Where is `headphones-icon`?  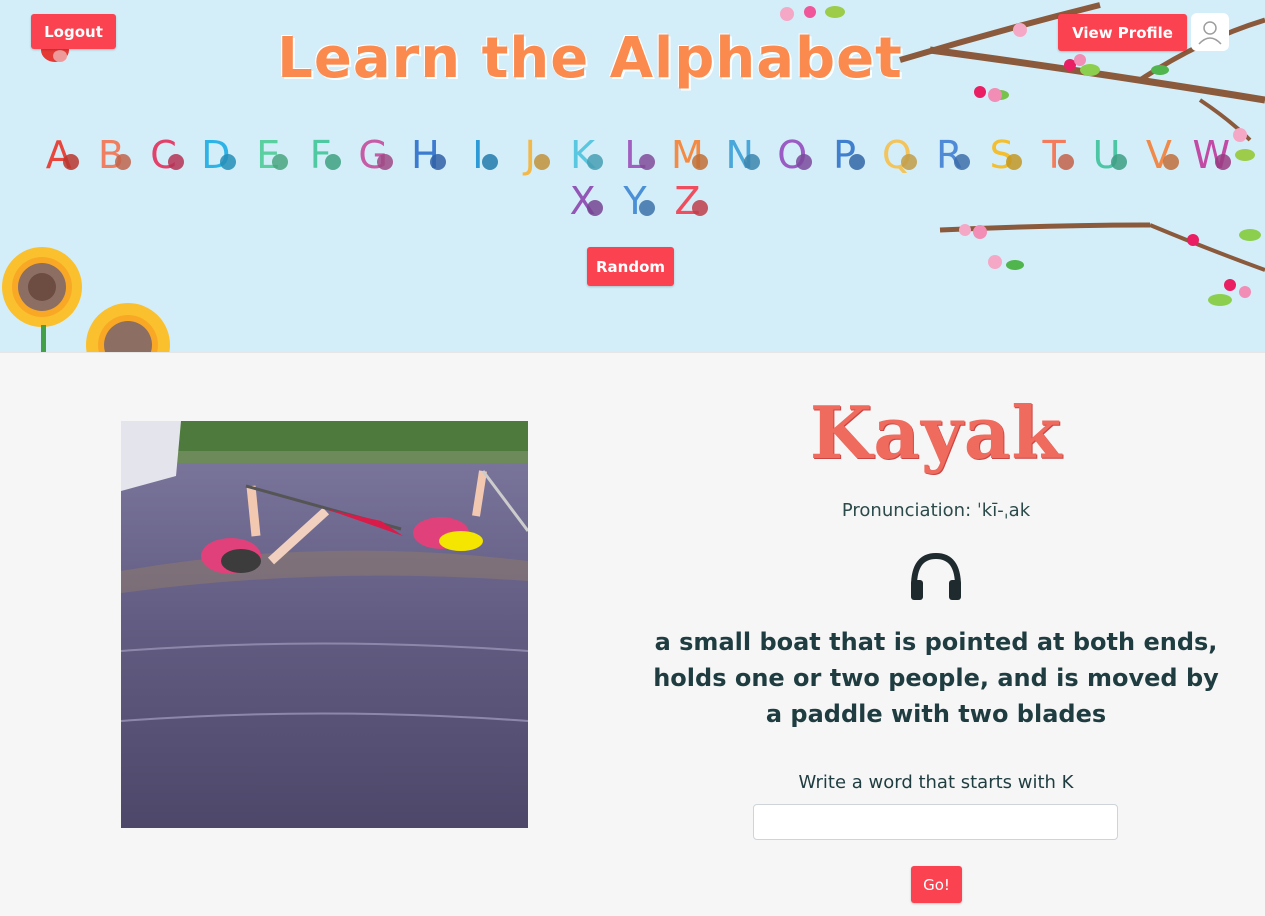 headphones-icon is located at coordinates (936, 576).